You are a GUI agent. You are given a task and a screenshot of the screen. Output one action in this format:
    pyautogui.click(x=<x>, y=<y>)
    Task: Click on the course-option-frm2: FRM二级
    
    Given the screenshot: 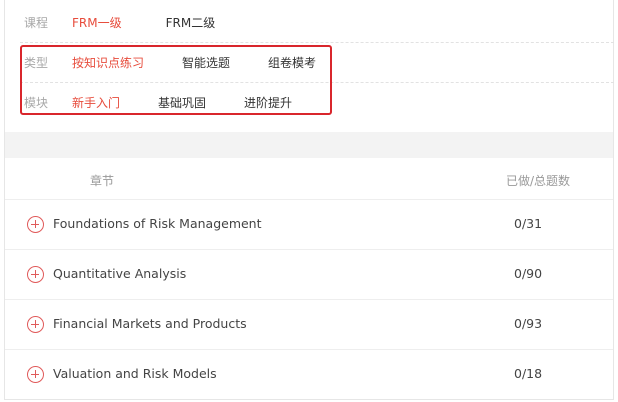 What is the action you would take?
    pyautogui.click(x=191, y=22)
    